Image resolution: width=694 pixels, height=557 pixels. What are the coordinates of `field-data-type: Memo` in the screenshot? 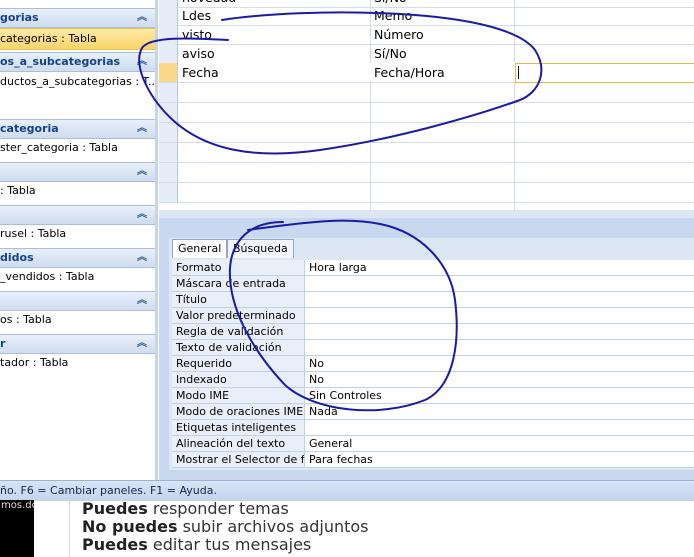 It's located at (393, 15).